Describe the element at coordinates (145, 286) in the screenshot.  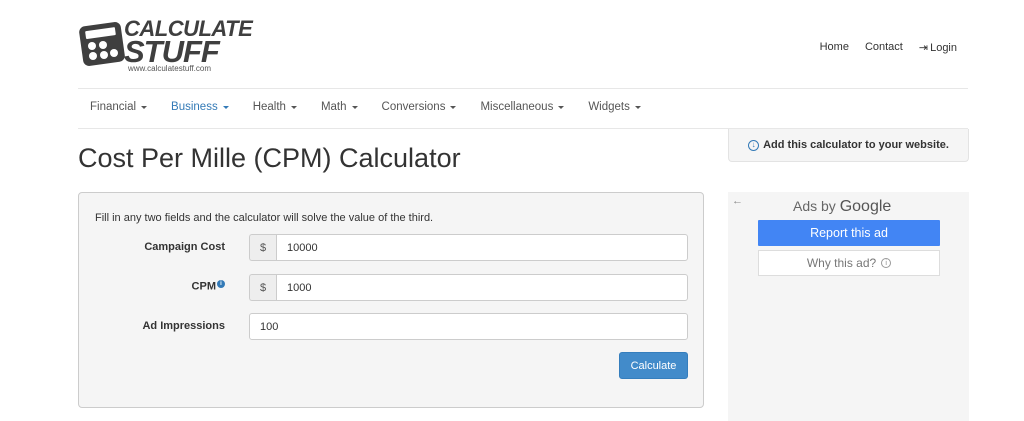
I see `cpm-label: CPM i` at that location.